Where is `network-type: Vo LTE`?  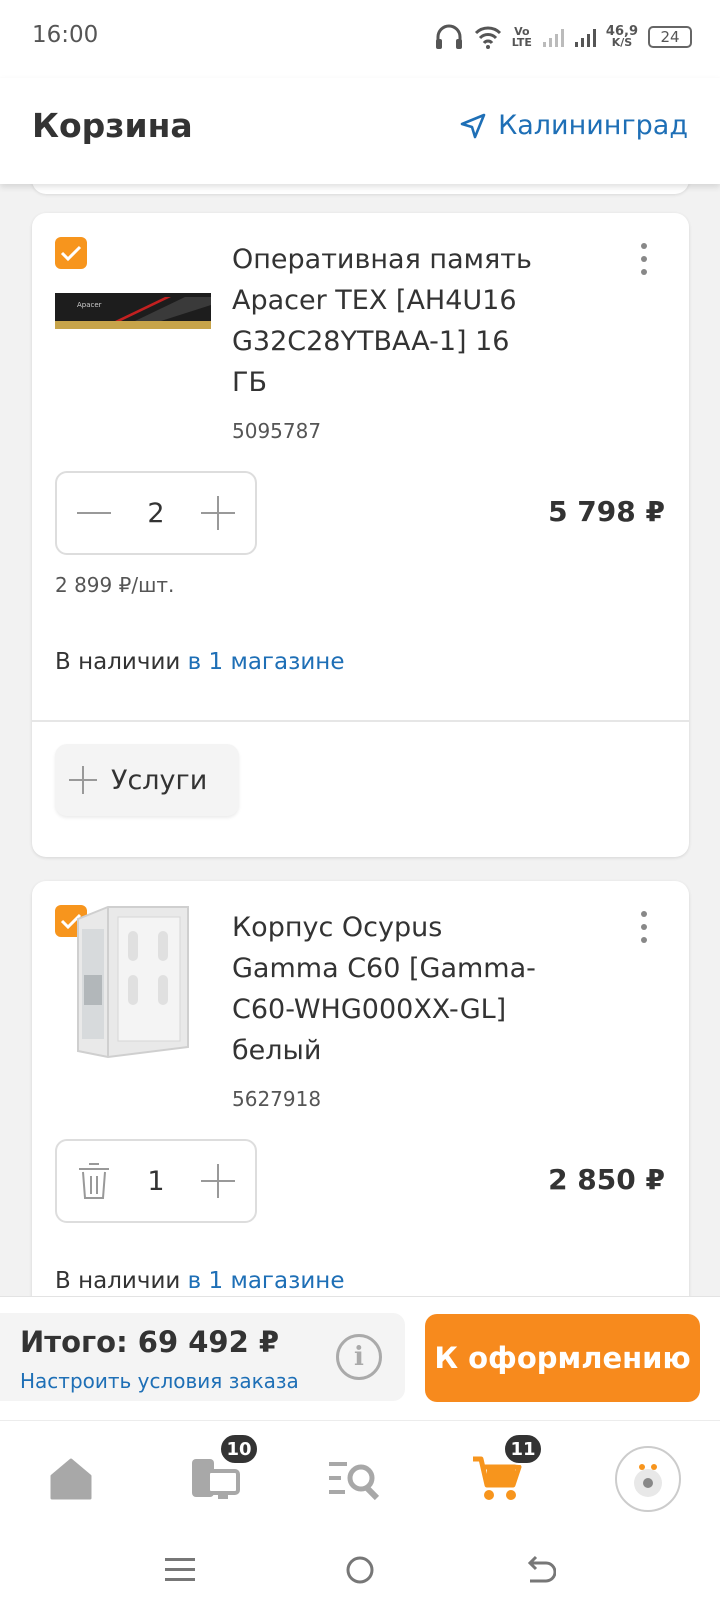
network-type: Vo LTE is located at coordinates (521, 37).